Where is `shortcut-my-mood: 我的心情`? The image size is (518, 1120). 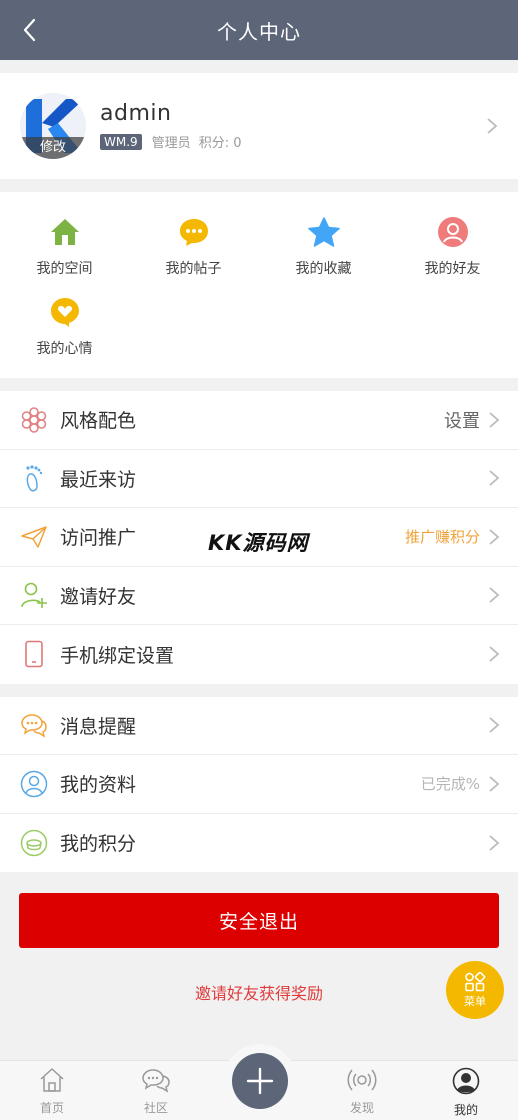
shortcut-my-mood: 我的心情 is located at coordinates (64, 327).